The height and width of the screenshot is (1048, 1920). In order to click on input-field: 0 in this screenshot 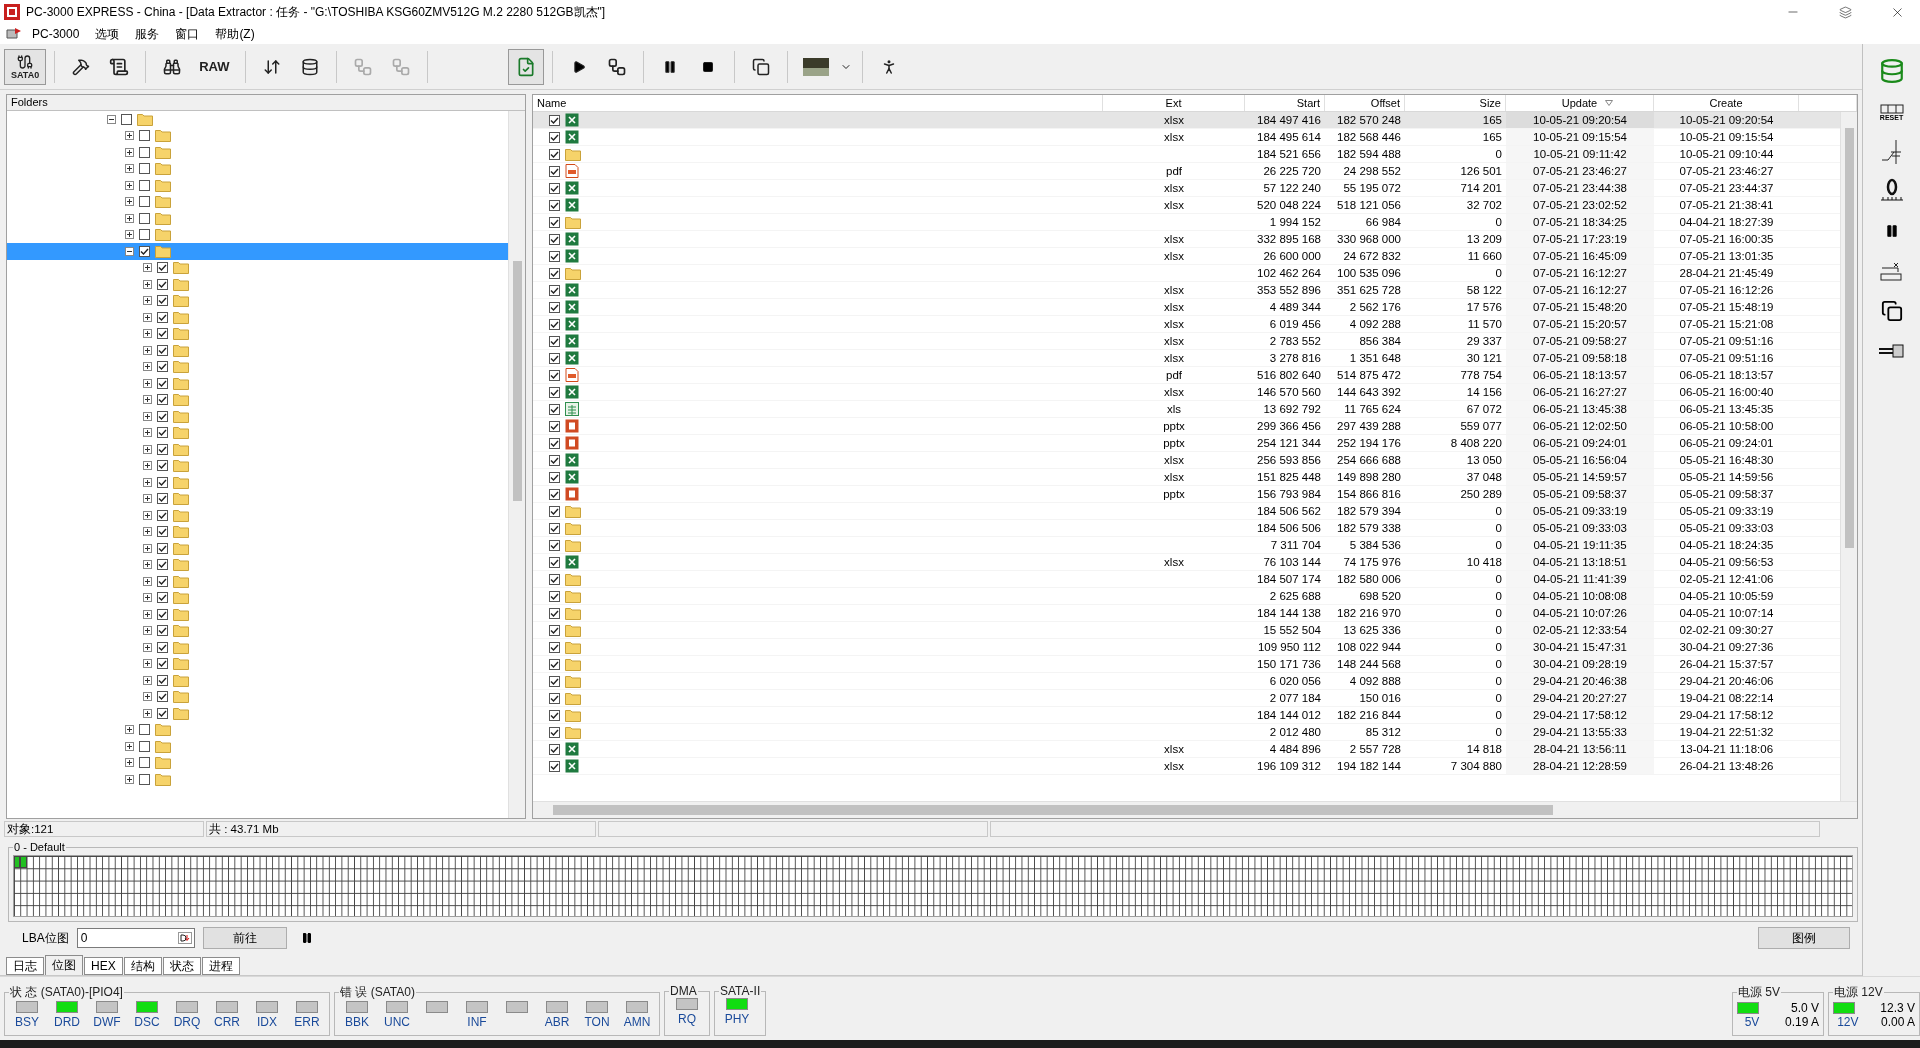, I will do `click(135, 938)`.